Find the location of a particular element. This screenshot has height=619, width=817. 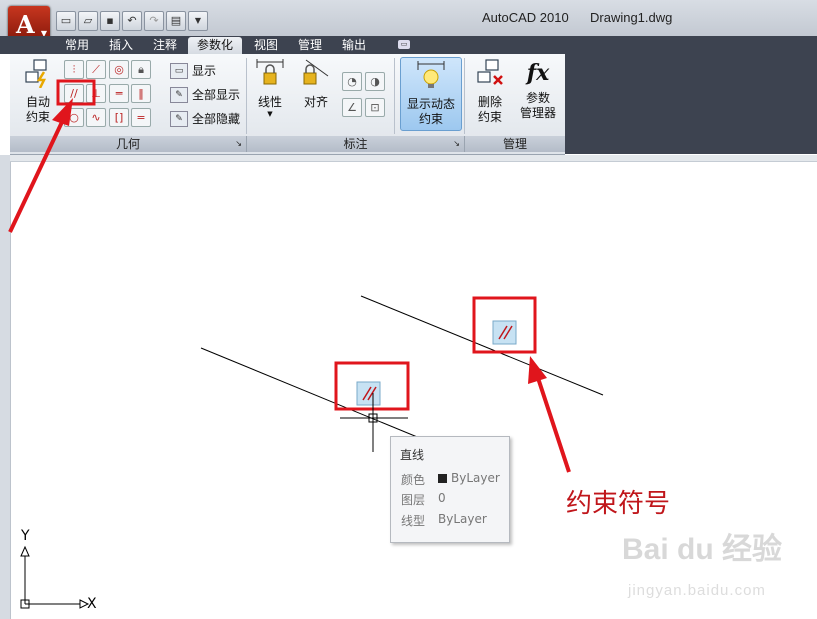

tooltip-layer-value: 0 is located at coordinates (442, 498).